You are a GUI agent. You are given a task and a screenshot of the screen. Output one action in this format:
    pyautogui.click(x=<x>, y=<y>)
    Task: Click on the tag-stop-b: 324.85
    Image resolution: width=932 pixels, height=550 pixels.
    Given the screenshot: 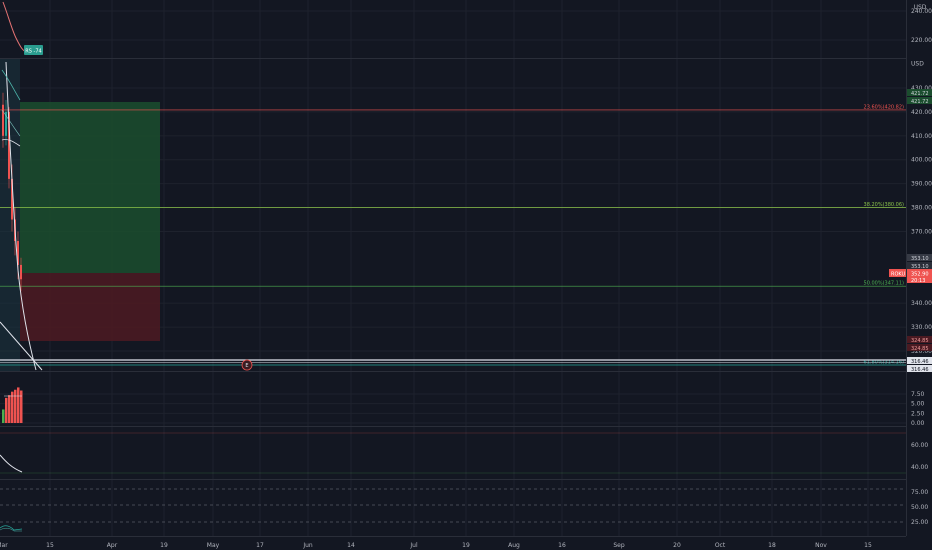 What is the action you would take?
    pyautogui.click(x=920, y=349)
    